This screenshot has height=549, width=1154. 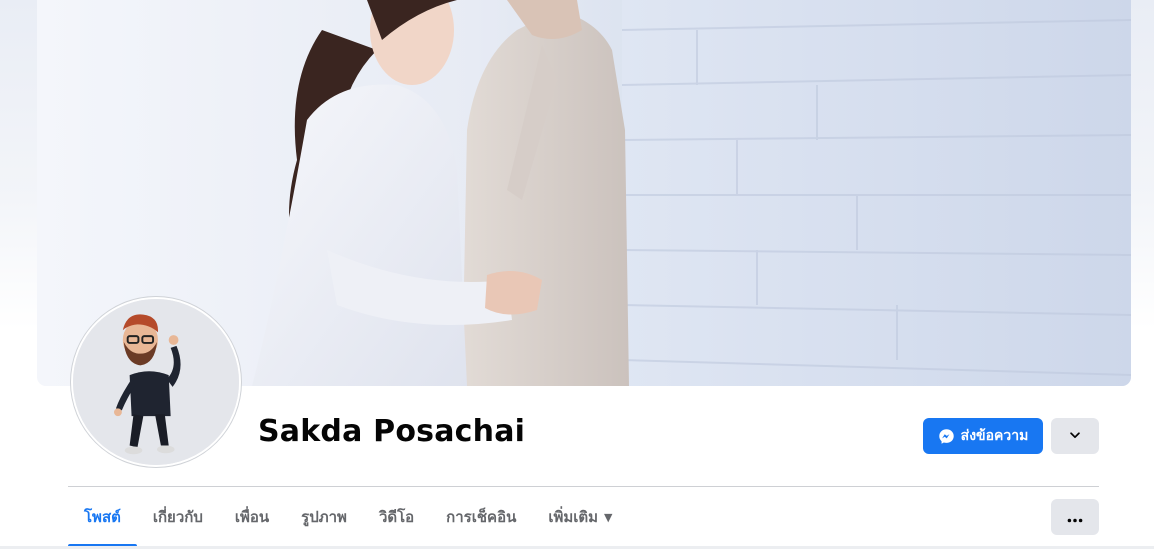 I want to click on tab-friends: เพื่อน, so click(x=252, y=517).